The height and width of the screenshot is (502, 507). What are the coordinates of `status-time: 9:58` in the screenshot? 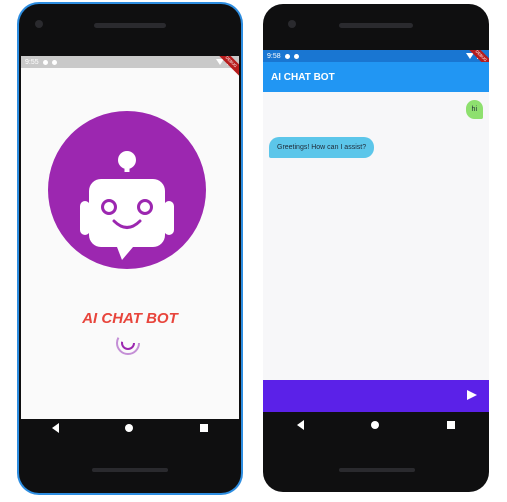 It's located at (274, 56).